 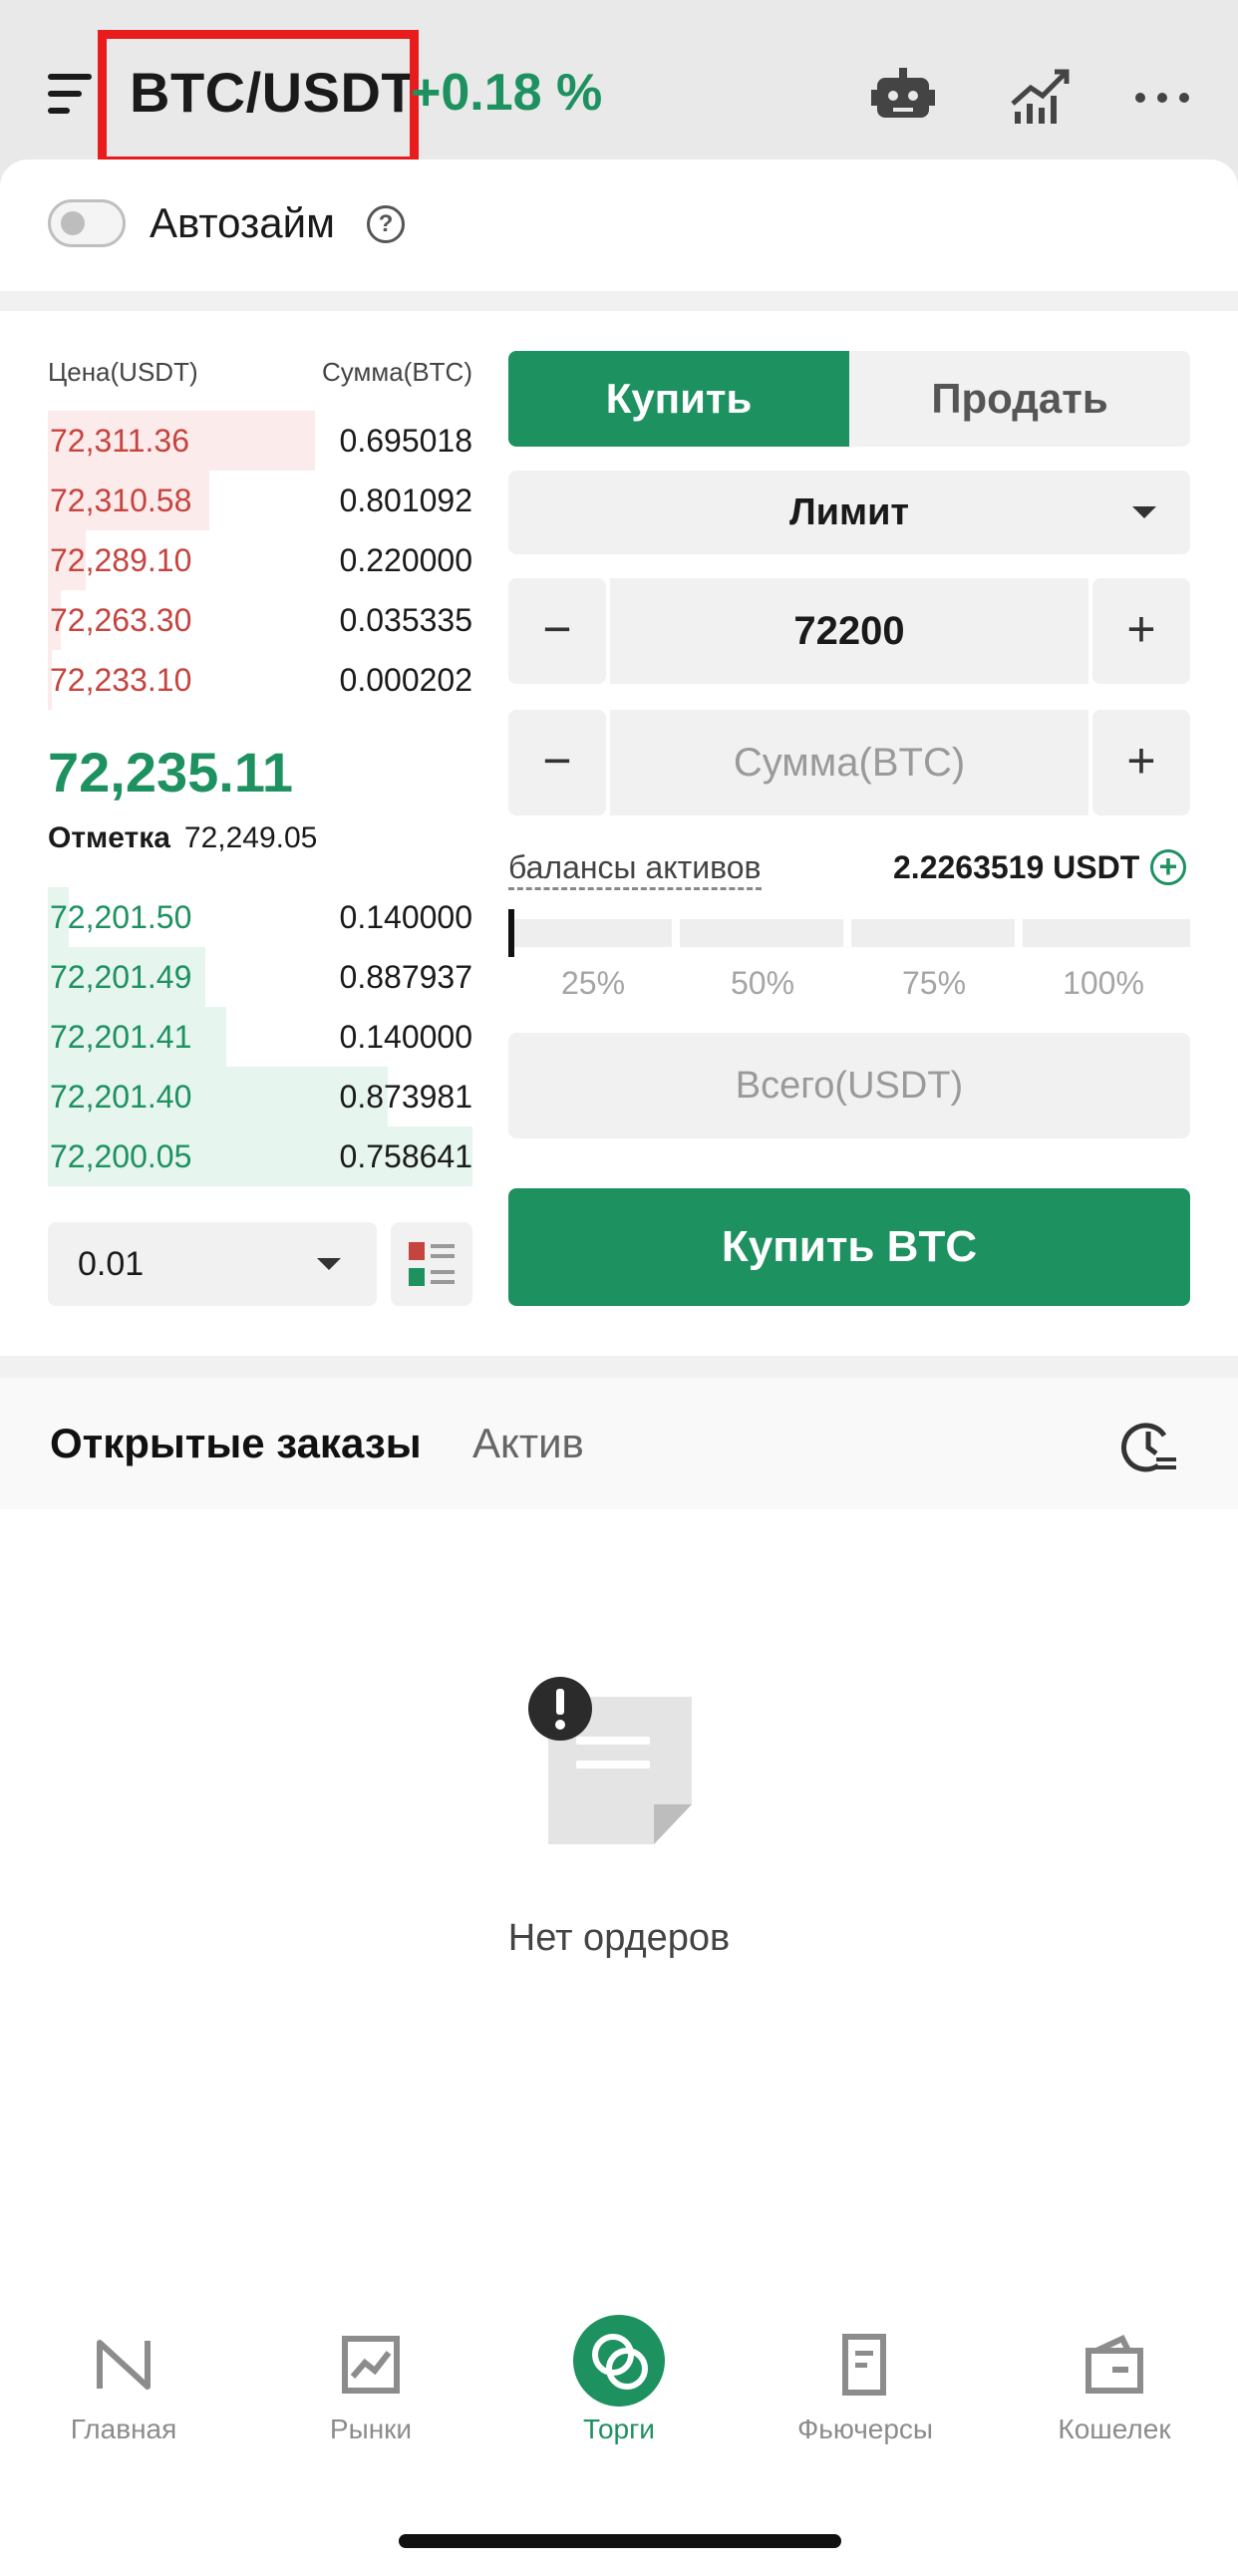 What do you see at coordinates (386, 224) in the screenshot?
I see `help-icon: ?` at bounding box center [386, 224].